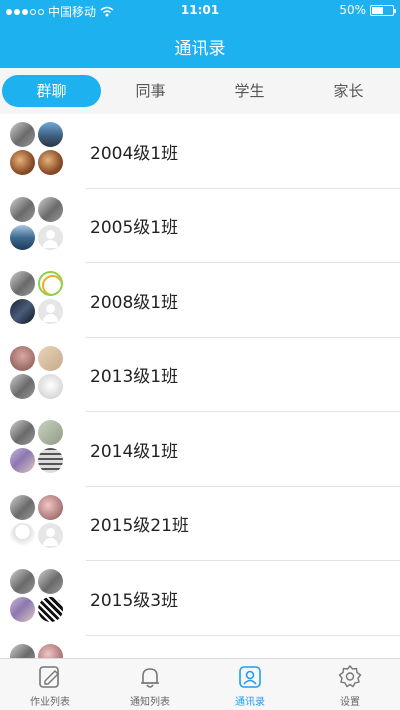 The width and height of the screenshot is (400, 710). I want to click on app-header: 中国移动 11:01 50% 通讯录, so click(200, 34).